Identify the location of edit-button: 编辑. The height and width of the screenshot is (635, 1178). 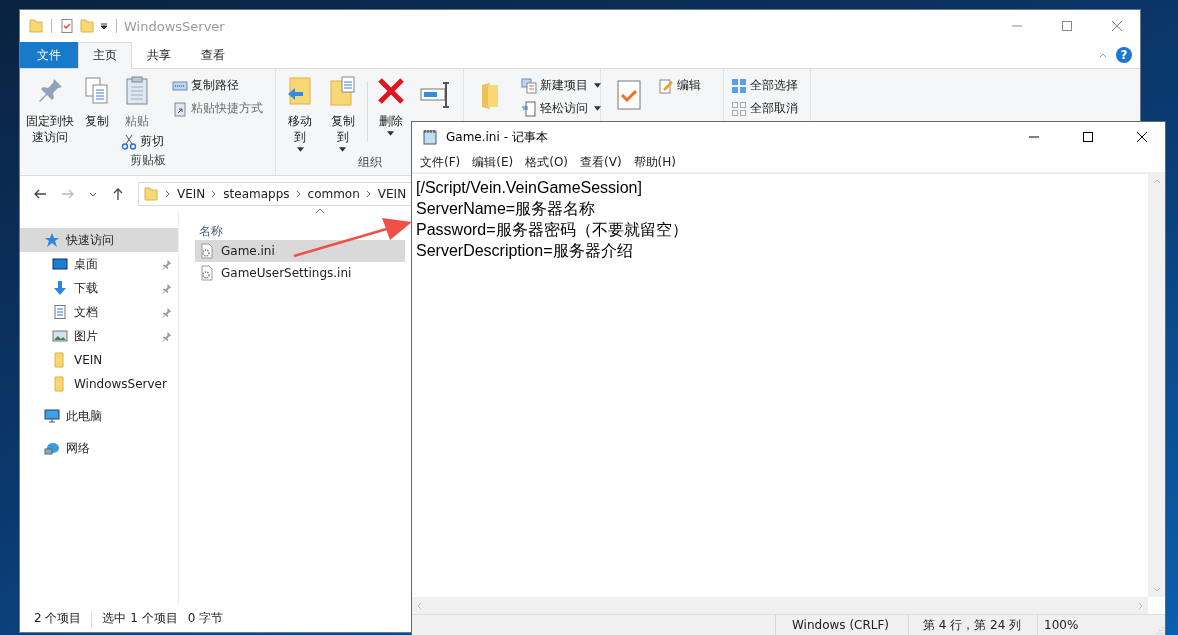
(679, 85).